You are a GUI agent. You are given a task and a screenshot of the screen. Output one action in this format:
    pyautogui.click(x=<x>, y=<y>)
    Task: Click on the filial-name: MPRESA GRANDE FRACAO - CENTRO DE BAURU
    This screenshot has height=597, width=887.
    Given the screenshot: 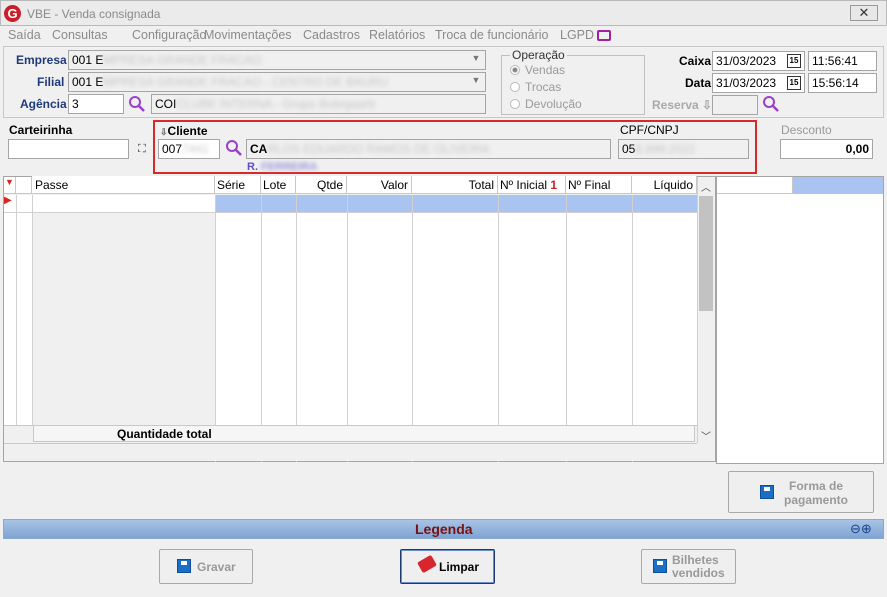 What is the action you would take?
    pyautogui.click(x=246, y=82)
    